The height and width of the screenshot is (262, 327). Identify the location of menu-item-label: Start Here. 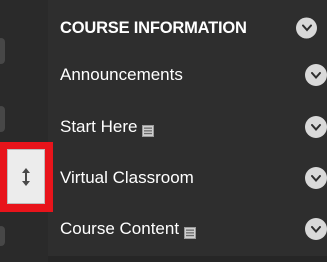
(99, 126).